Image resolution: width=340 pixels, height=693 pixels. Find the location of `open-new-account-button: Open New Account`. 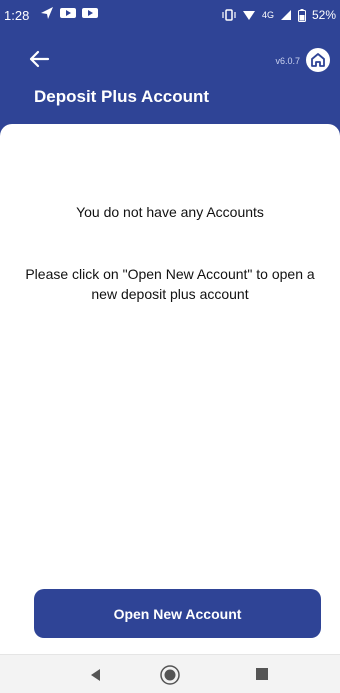

open-new-account-button: Open New Account is located at coordinates (177, 613).